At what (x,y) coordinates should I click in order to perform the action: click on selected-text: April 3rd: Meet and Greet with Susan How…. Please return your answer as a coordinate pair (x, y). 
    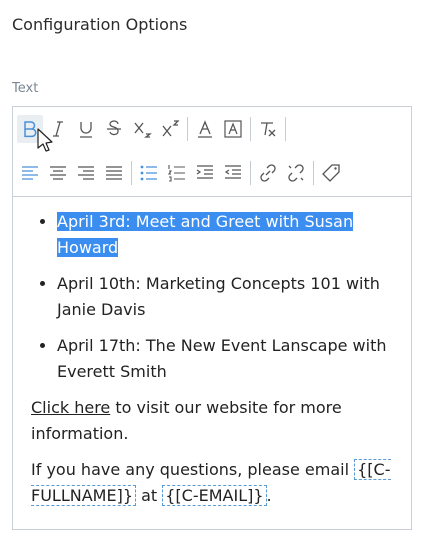
    Looking at the image, I should click on (205, 234).